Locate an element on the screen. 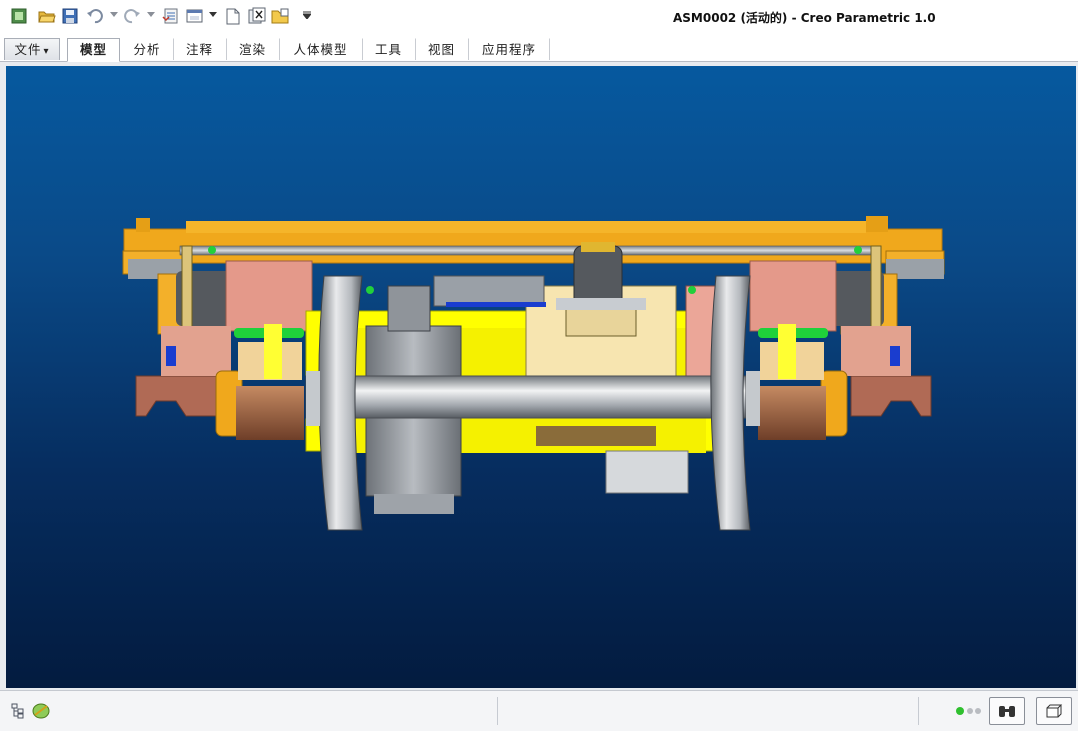 The width and height of the screenshot is (1078, 731). tab-file-arrow: ▾ is located at coordinates (46, 51).